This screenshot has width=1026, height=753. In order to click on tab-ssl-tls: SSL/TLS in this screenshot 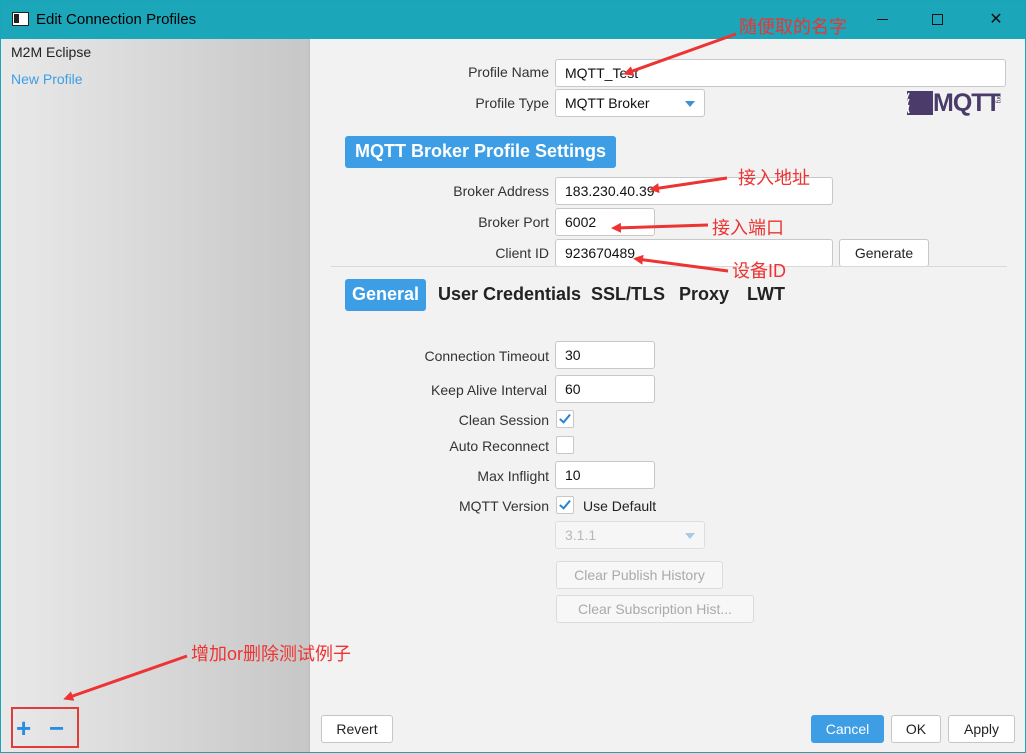, I will do `click(628, 295)`.